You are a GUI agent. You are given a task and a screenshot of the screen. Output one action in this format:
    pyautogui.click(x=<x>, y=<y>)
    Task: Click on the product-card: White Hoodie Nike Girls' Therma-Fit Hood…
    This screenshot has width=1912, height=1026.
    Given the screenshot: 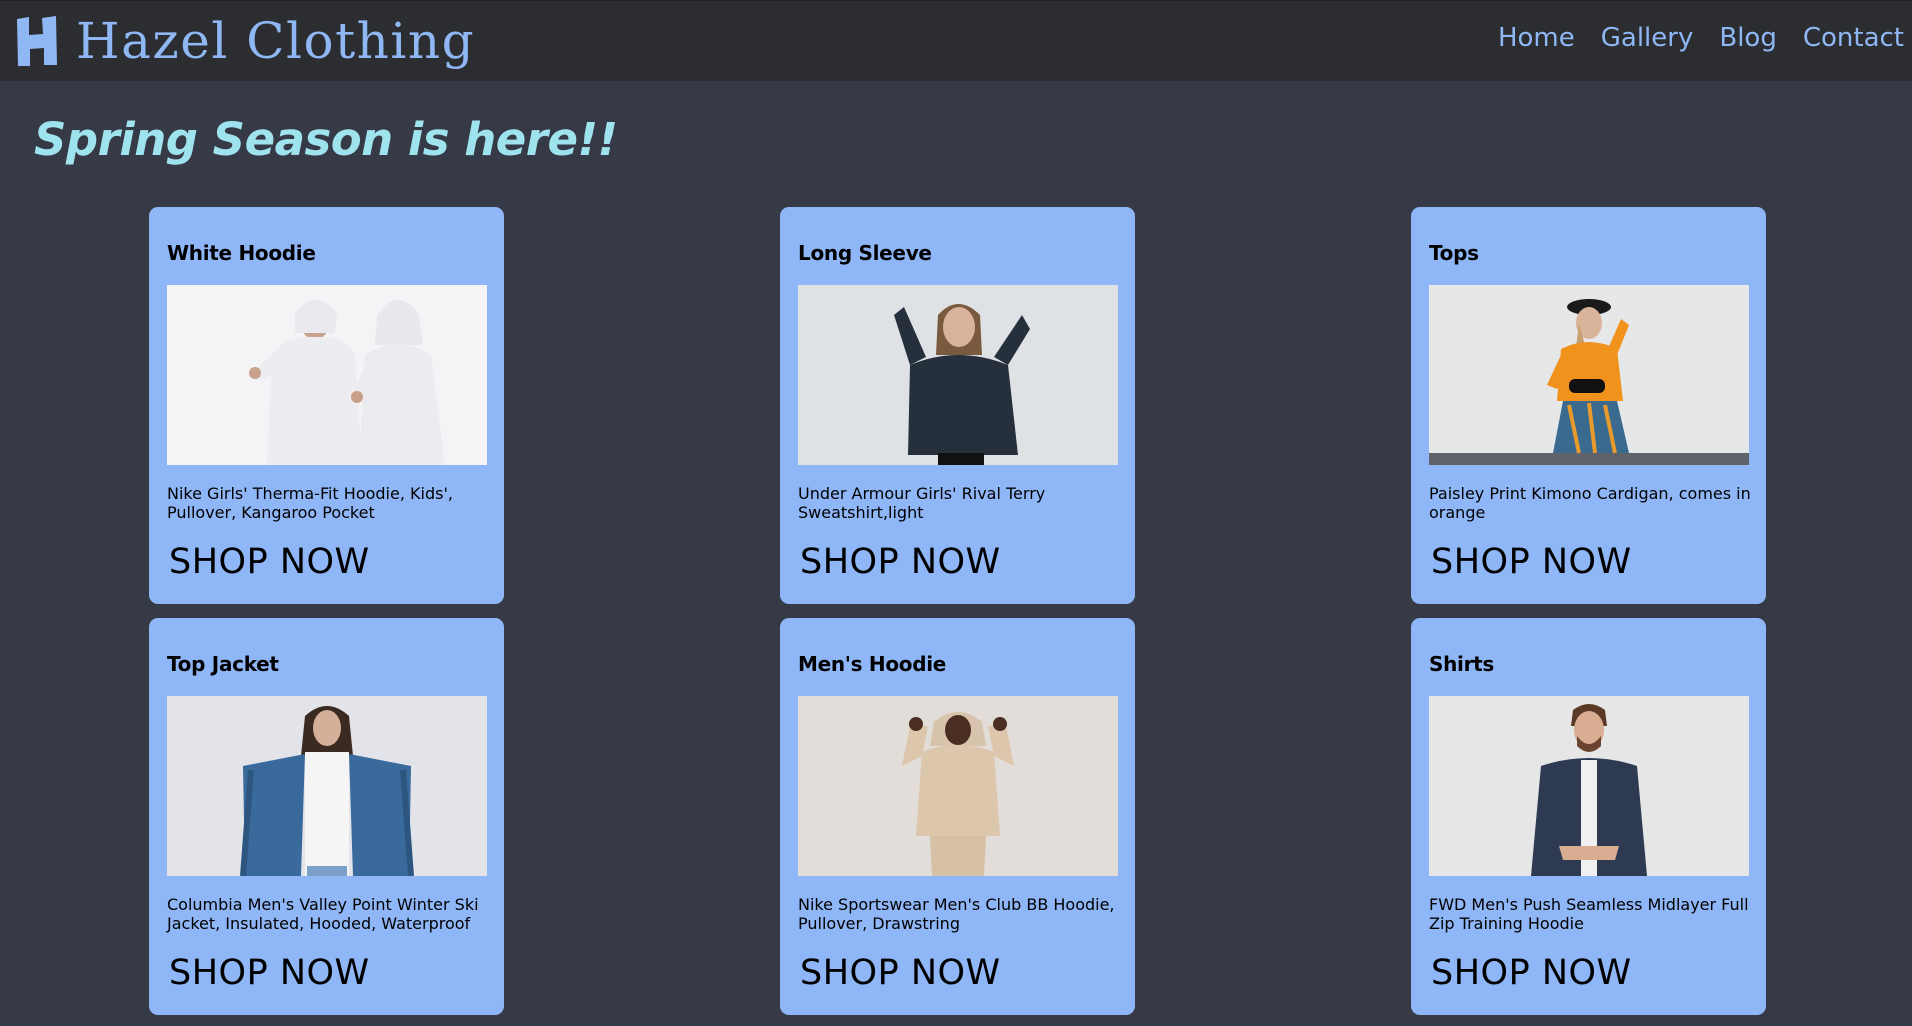 What is the action you would take?
    pyautogui.click(x=326, y=405)
    